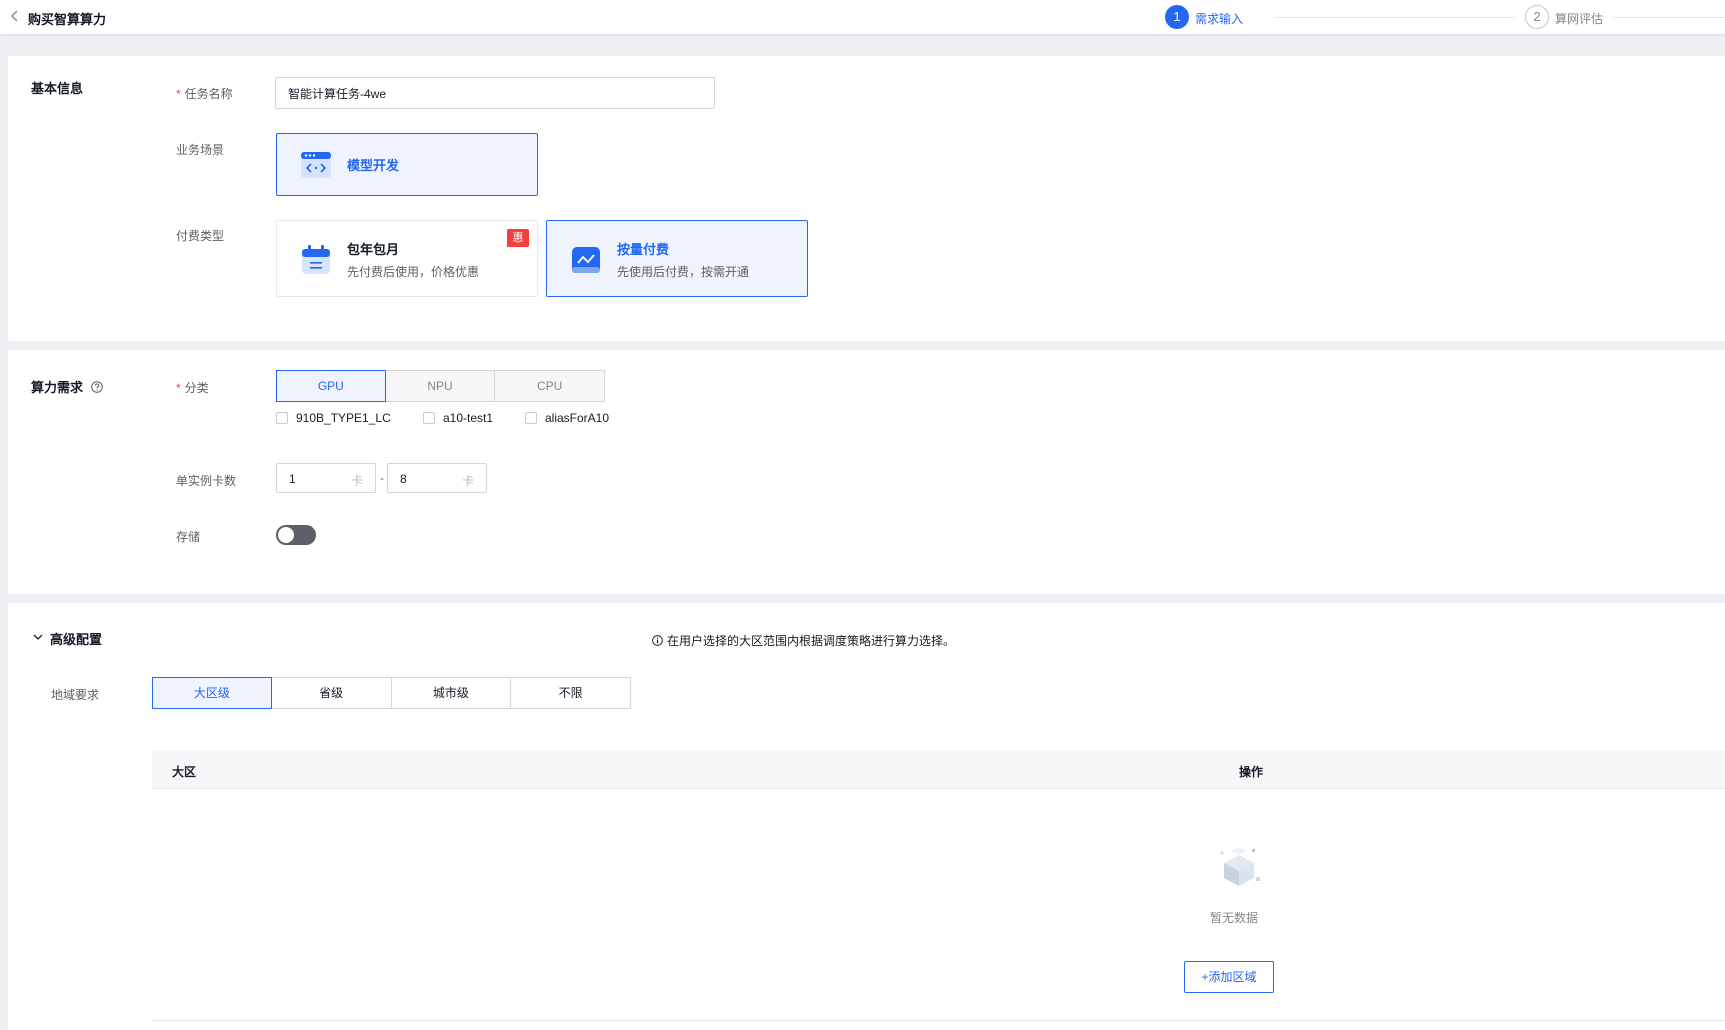 This screenshot has height=1030, width=1725. What do you see at coordinates (296, 535) in the screenshot?
I see `storage-toggle` at bounding box center [296, 535].